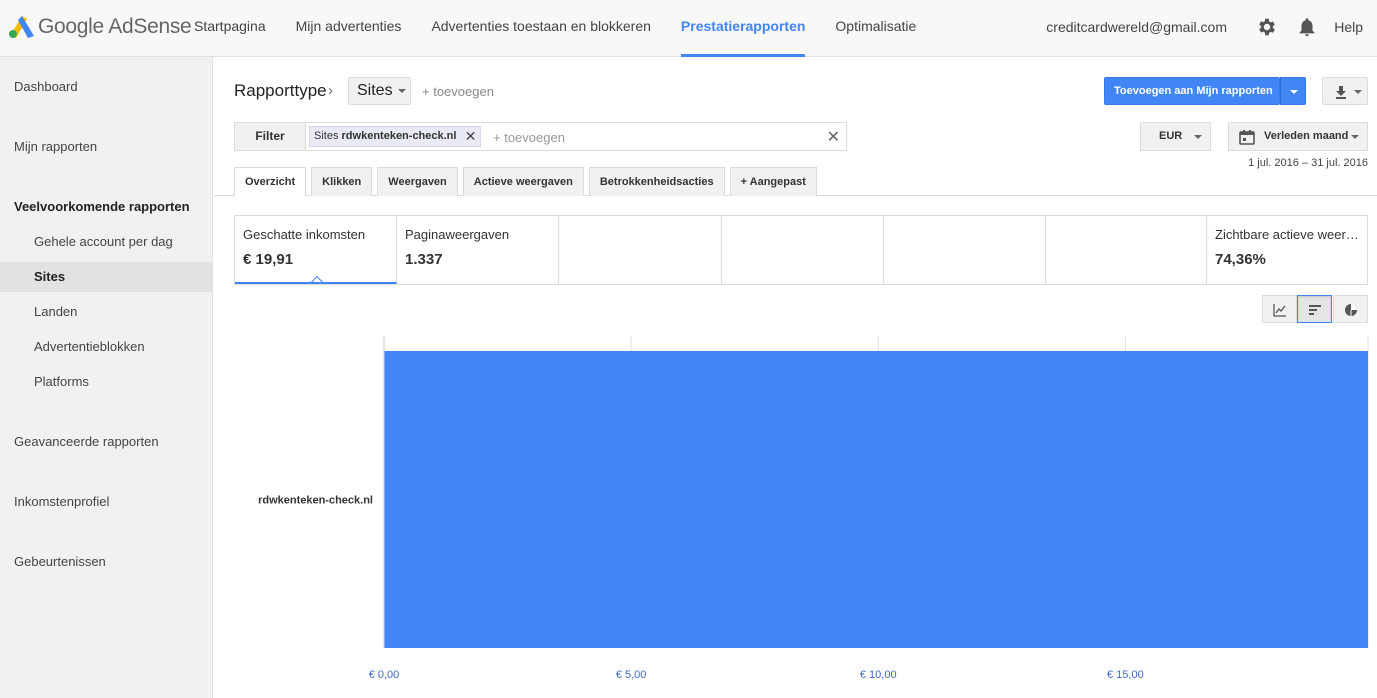  I want to click on pie-chart-icon, so click(1351, 310).